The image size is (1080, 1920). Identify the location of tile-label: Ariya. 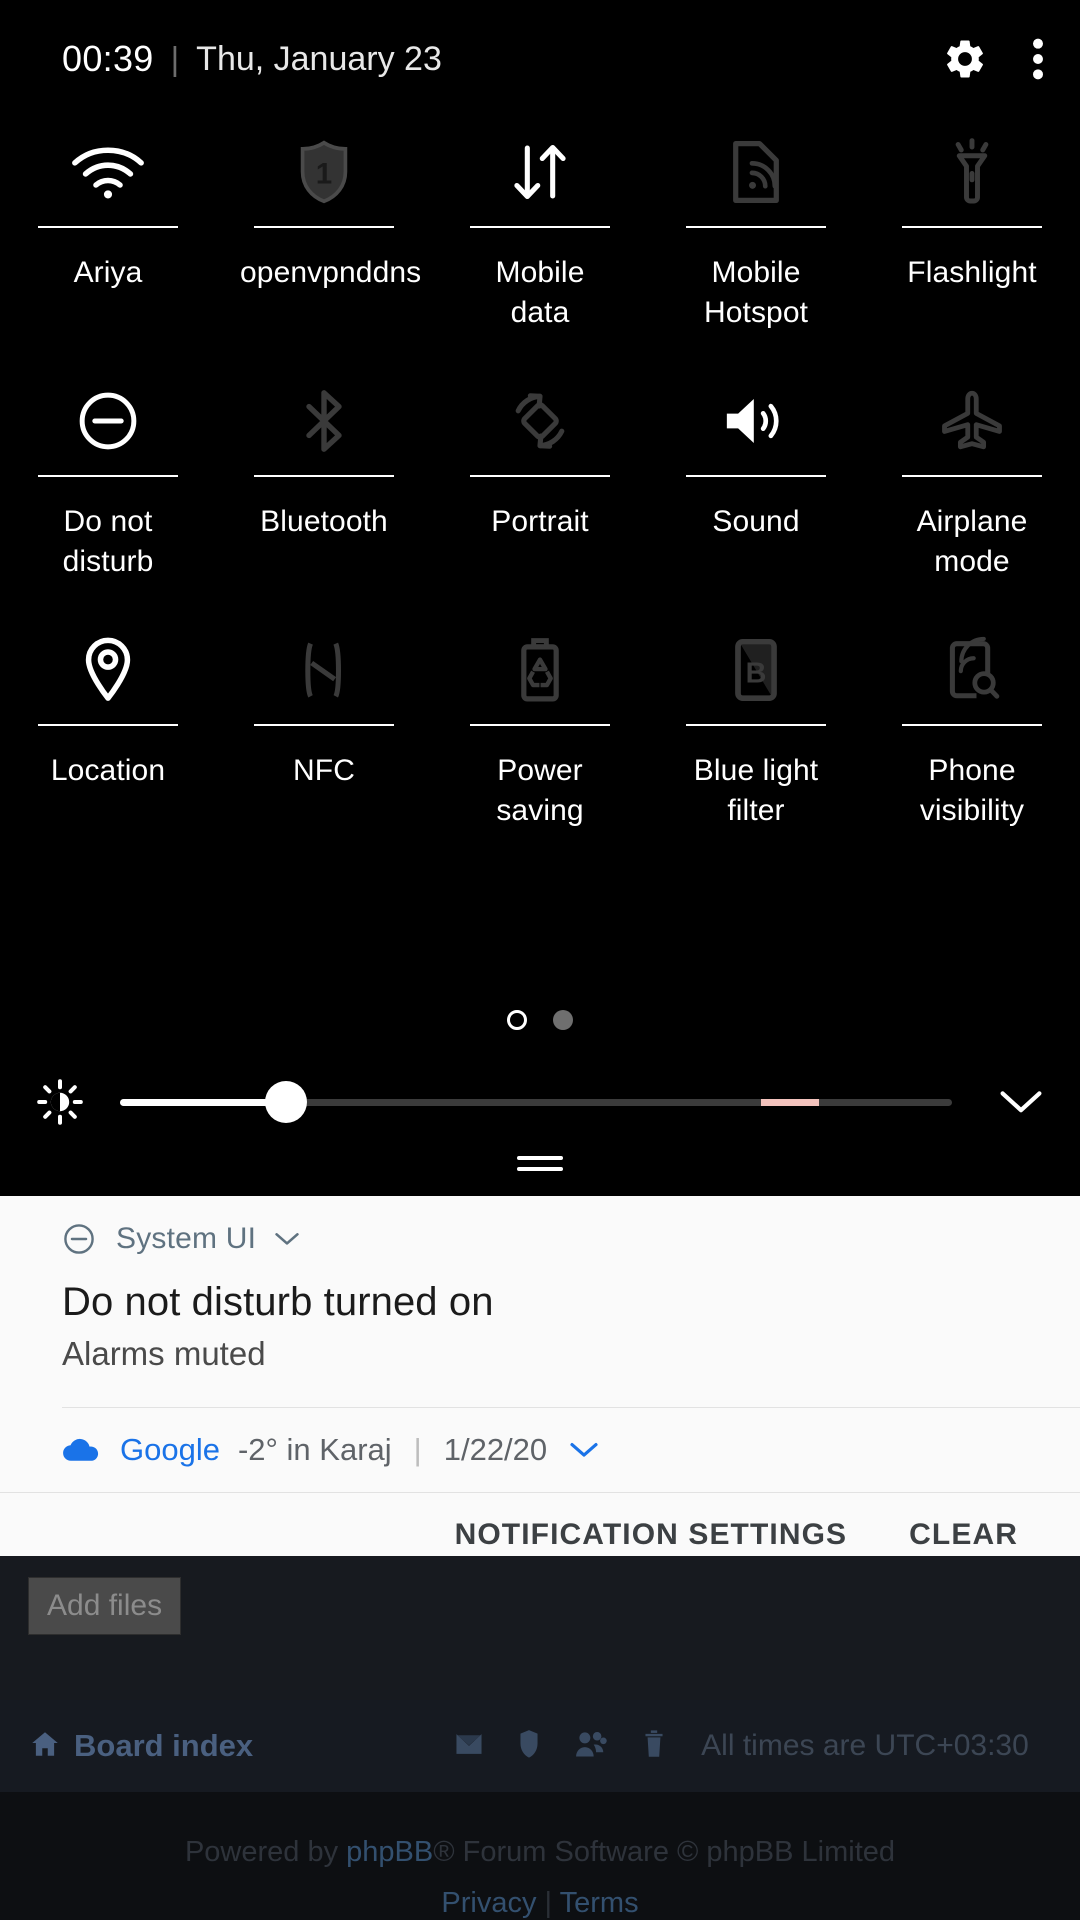
(108, 272).